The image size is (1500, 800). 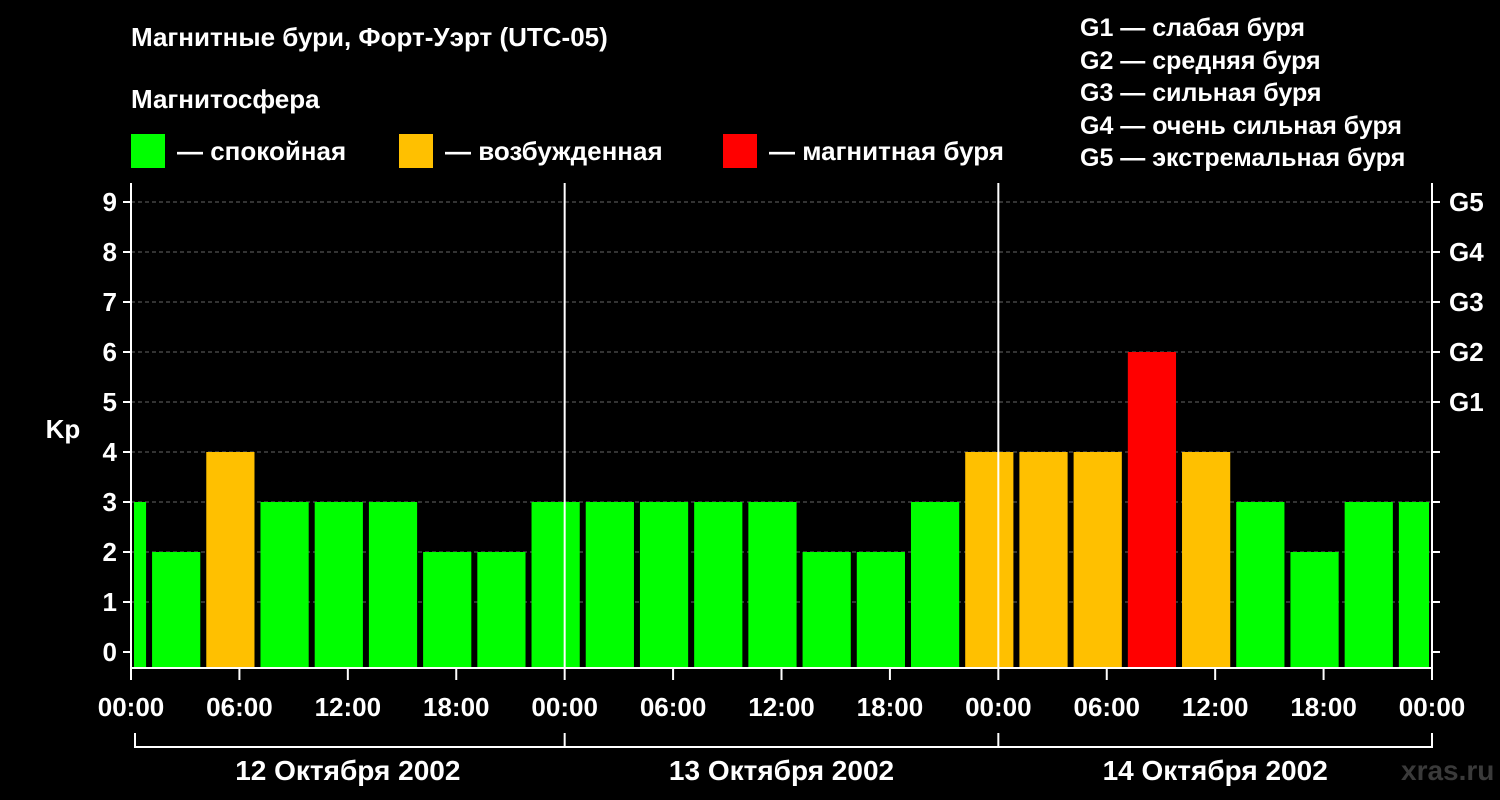 What do you see at coordinates (781, 770) in the screenshot?
I see `day-label-1: 13 Октября 2002` at bounding box center [781, 770].